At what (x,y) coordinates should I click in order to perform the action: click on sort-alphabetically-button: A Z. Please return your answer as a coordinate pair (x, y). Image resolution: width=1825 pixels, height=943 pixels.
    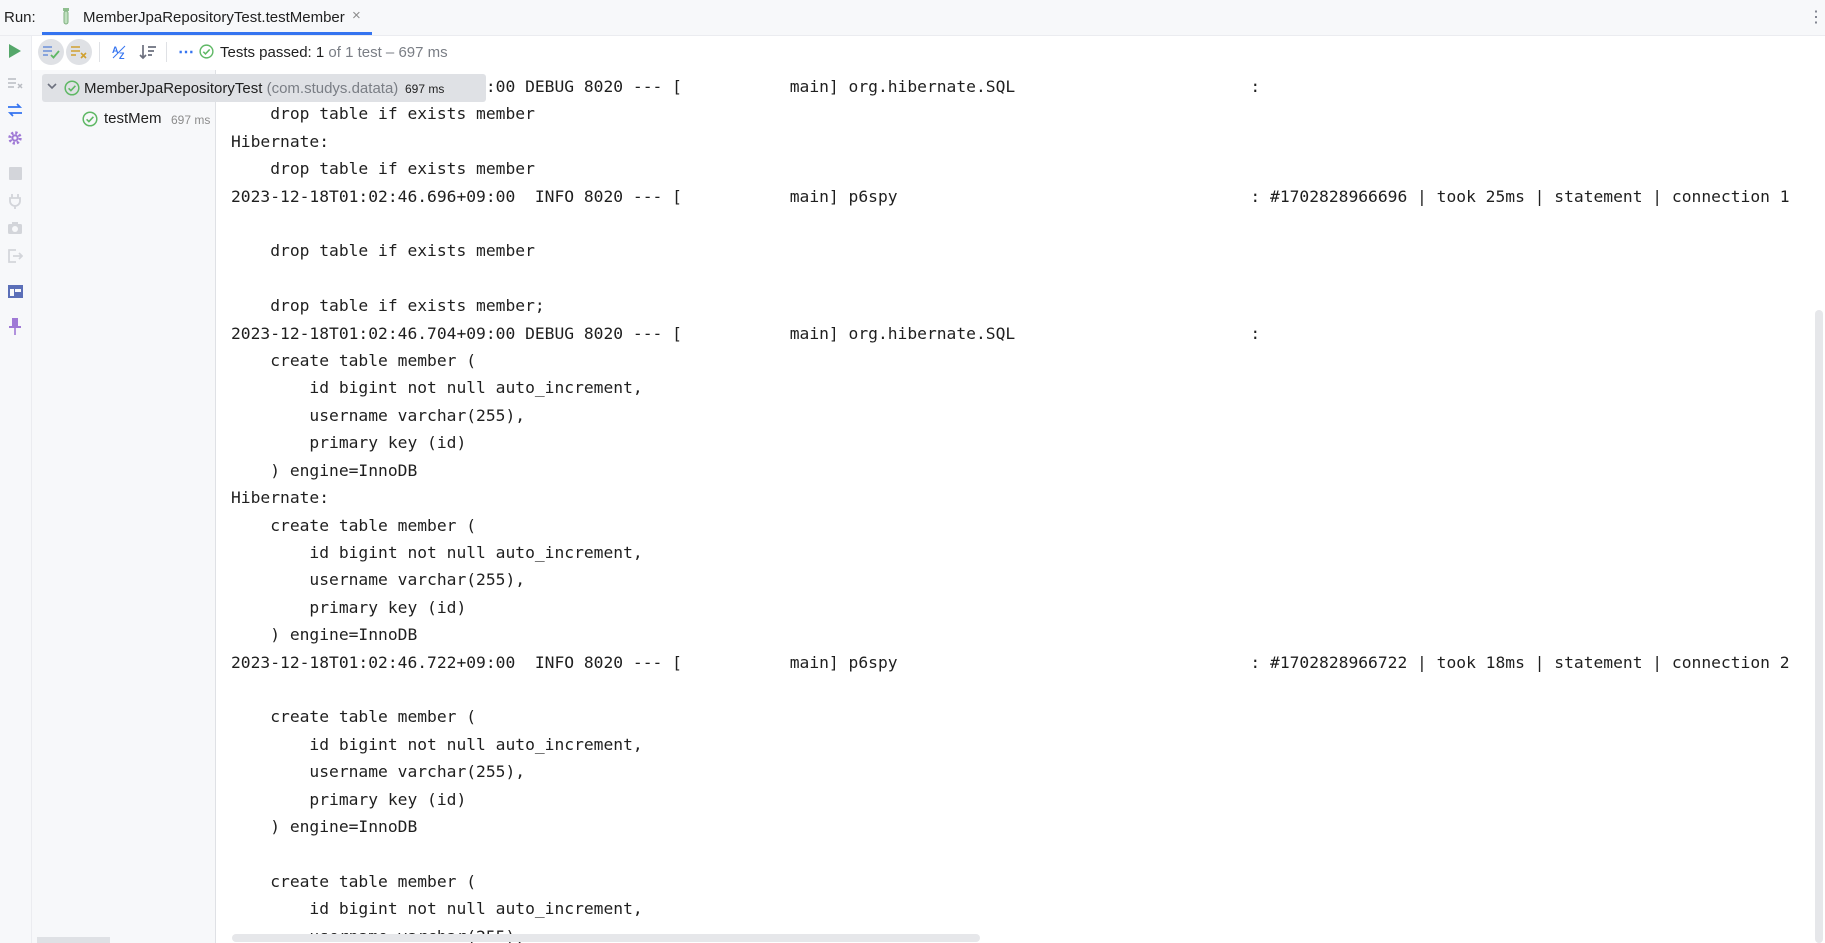
    Looking at the image, I should click on (120, 52).